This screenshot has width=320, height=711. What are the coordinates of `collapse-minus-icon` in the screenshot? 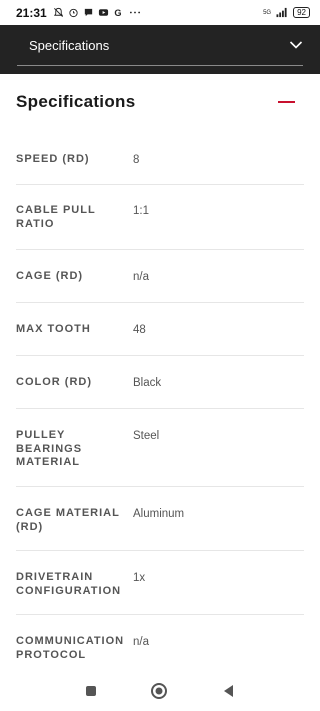 It's located at (287, 102).